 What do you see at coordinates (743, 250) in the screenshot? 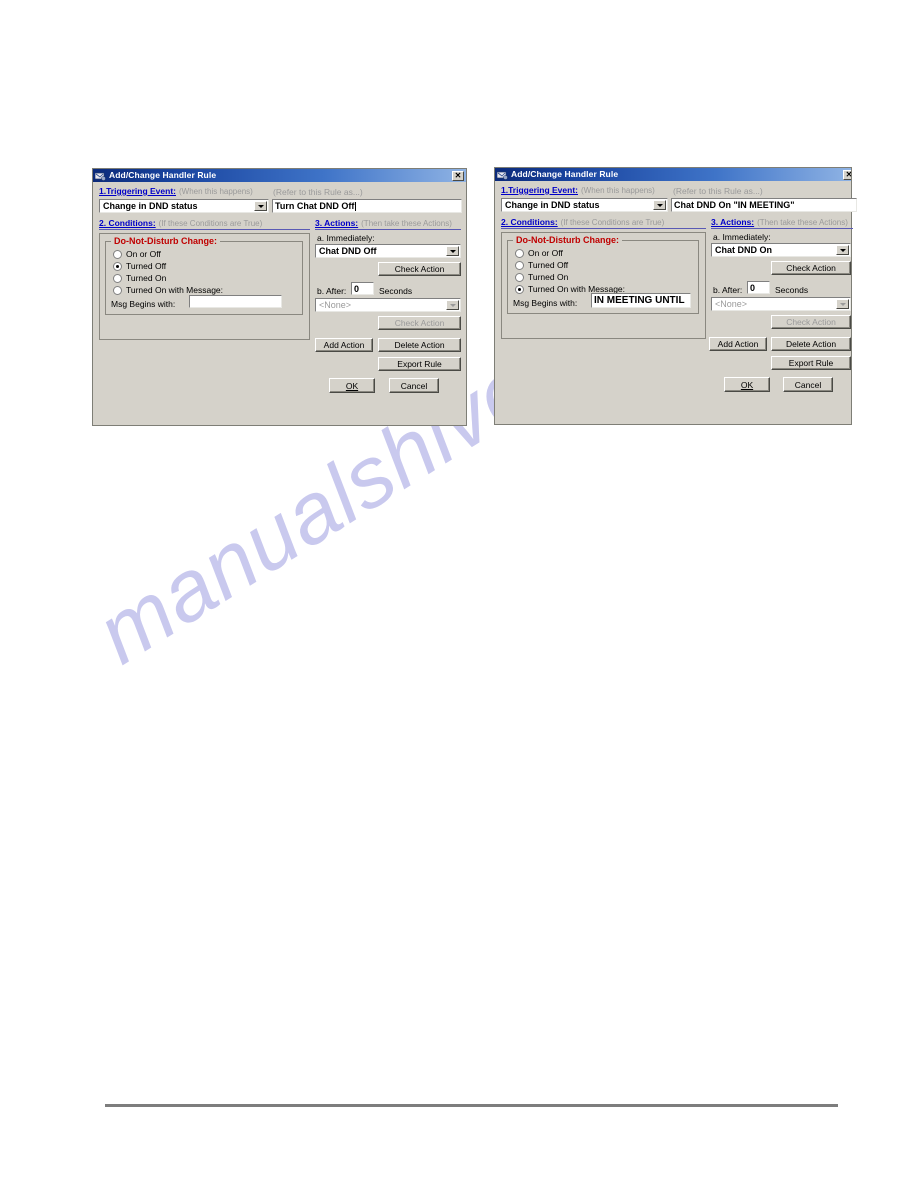
I see `immediate-action-value: Chat DND On` at bounding box center [743, 250].